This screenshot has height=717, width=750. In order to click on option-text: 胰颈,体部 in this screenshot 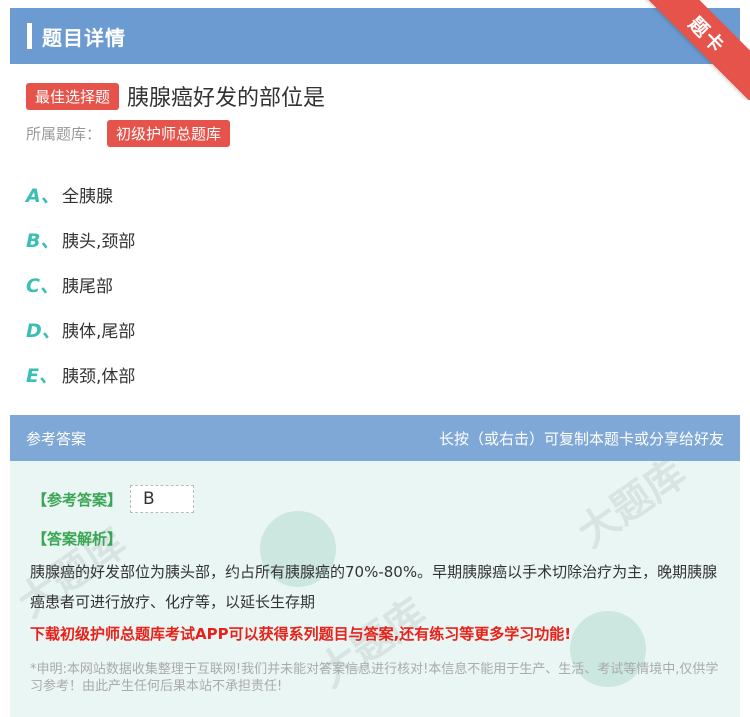, I will do `click(99, 377)`.